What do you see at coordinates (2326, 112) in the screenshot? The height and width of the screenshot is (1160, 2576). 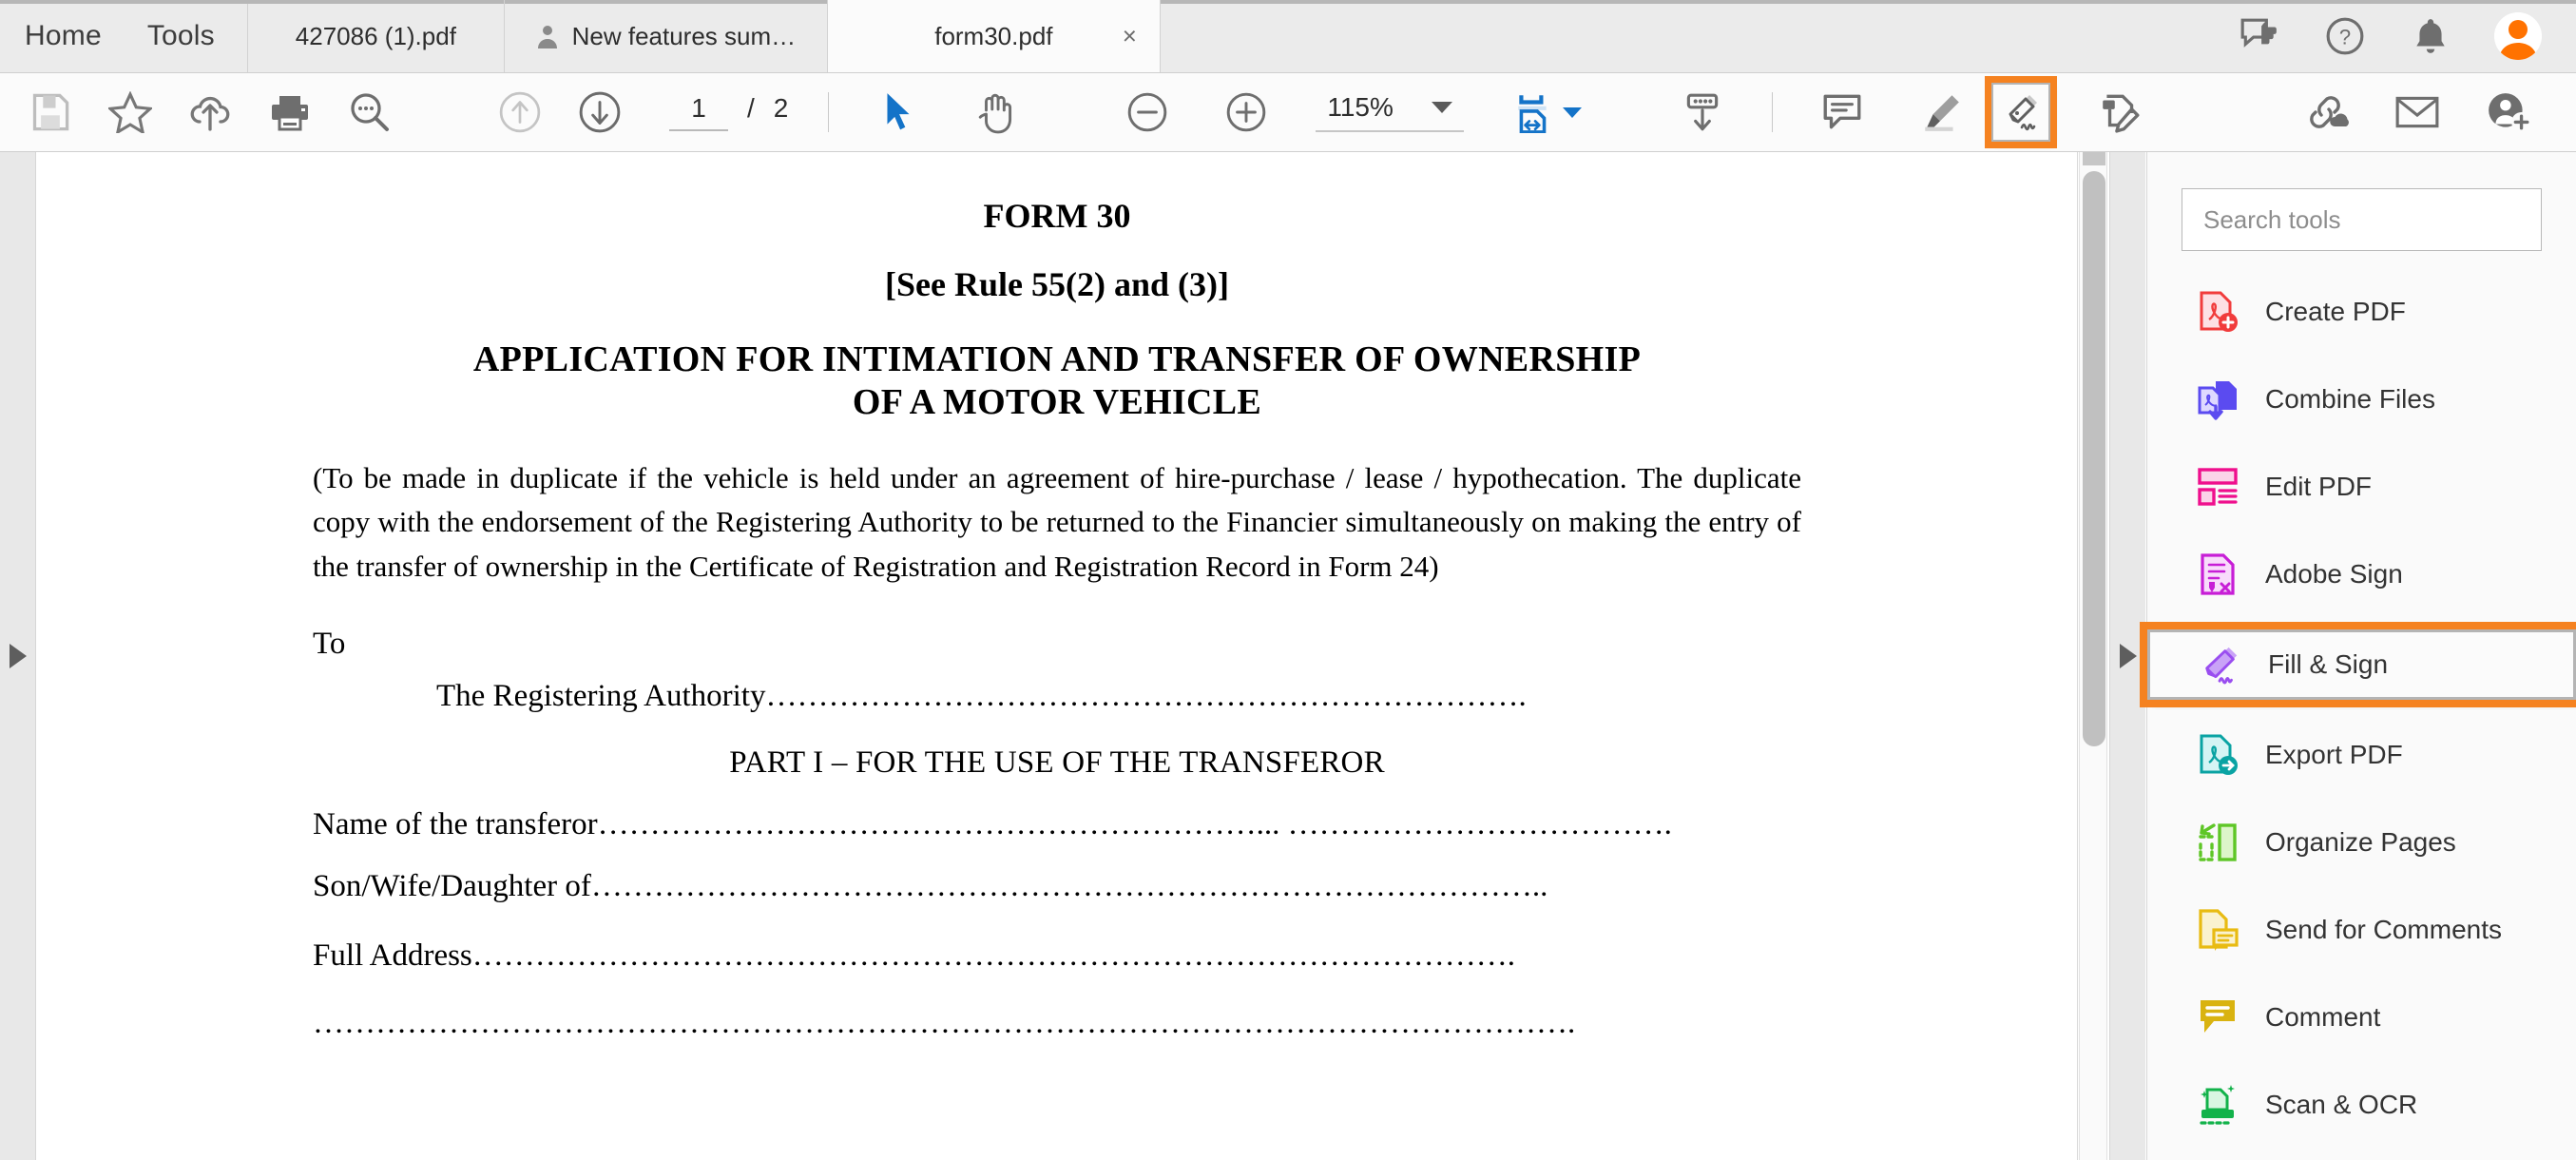 I see `share-link-icon` at bounding box center [2326, 112].